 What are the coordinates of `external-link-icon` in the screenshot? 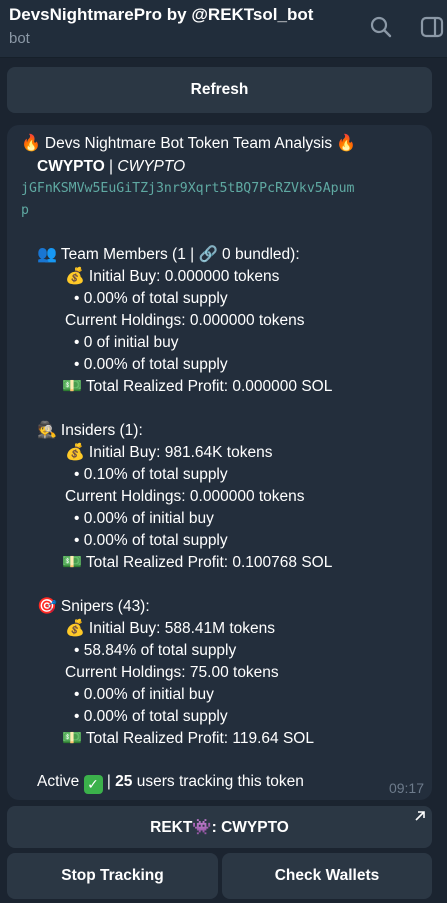 It's located at (420, 816).